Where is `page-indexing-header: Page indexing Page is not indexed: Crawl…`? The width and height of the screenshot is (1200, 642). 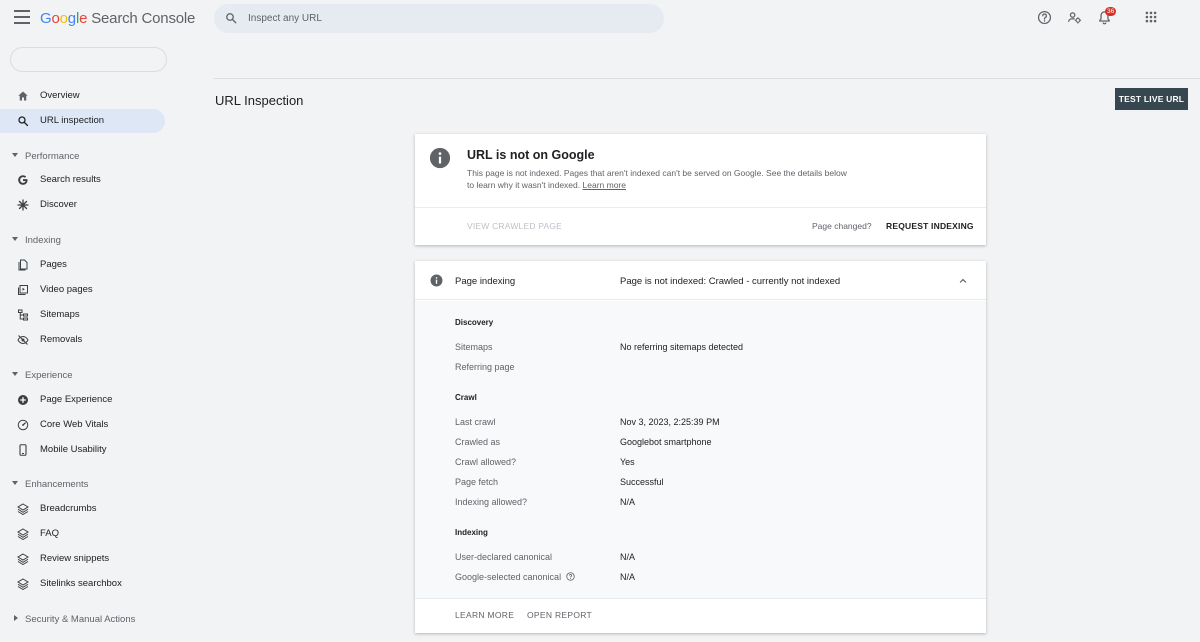
page-indexing-header: Page indexing Page is not indexed: Crawl… is located at coordinates (700, 280).